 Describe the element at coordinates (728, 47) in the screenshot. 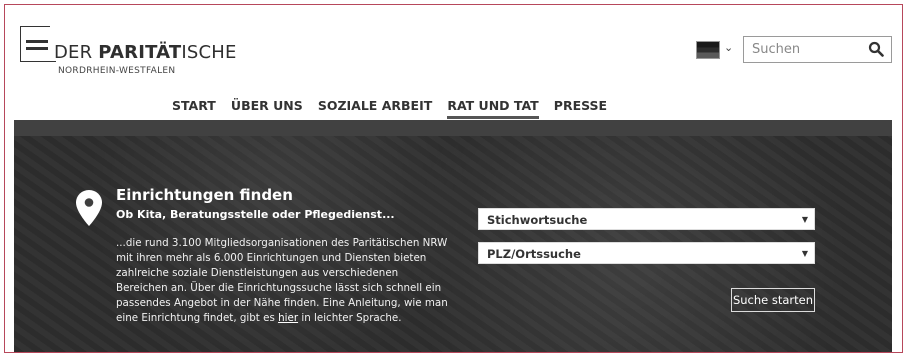

I see `chevron-down-icon: ⌄` at that location.